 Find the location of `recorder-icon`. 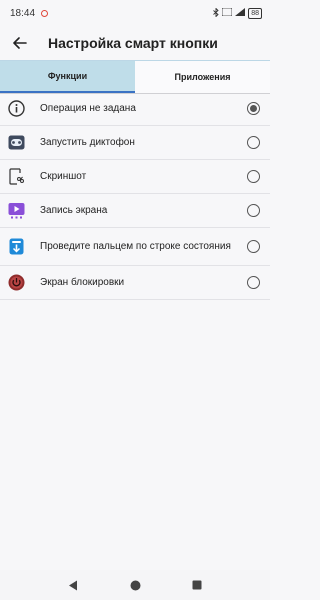

recorder-icon is located at coordinates (16, 143).